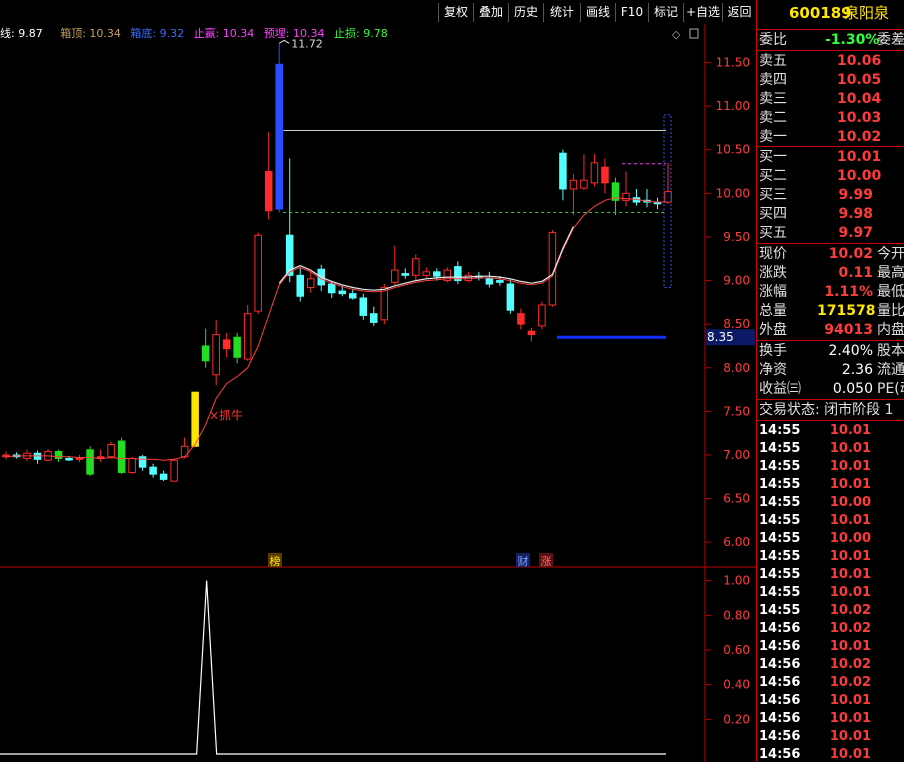  Describe the element at coordinates (702, 12) in the screenshot. I see `add-watchlist-button: +自选` at that location.